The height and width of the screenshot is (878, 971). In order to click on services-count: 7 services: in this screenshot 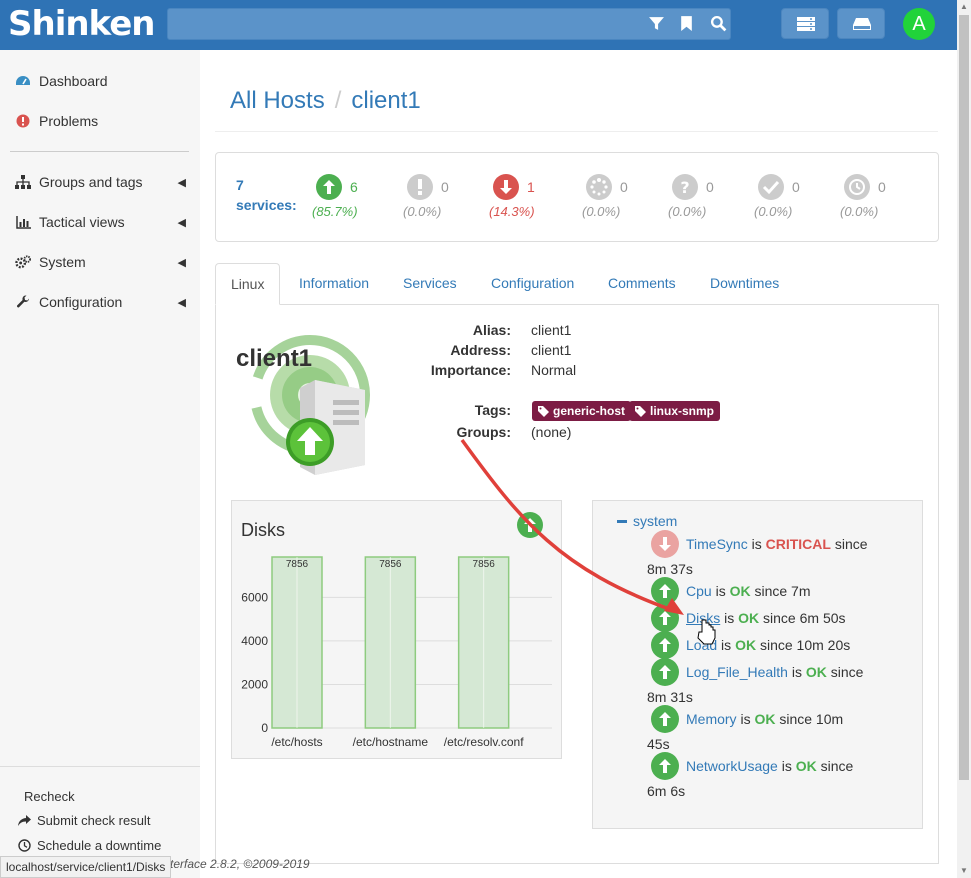, I will do `click(266, 195)`.